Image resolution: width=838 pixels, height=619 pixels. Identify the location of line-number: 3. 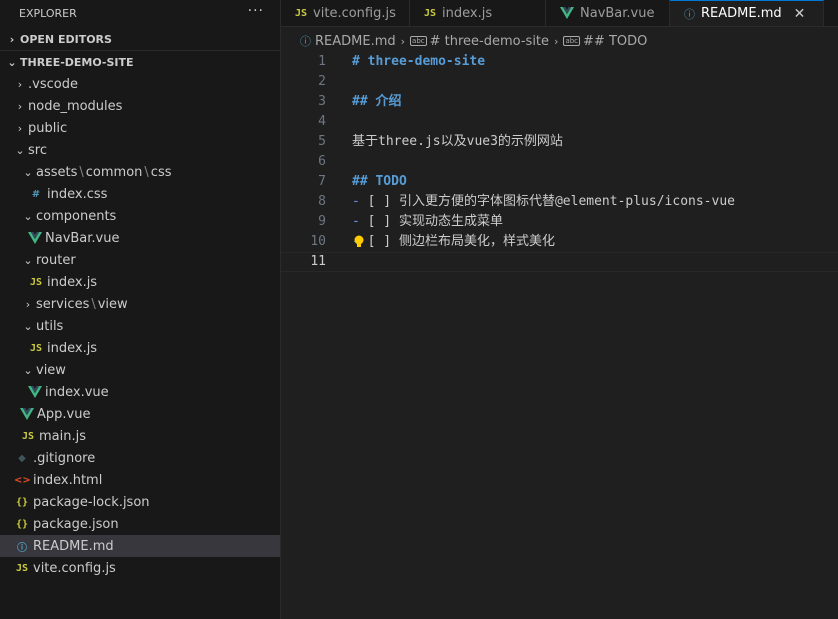
(322, 101).